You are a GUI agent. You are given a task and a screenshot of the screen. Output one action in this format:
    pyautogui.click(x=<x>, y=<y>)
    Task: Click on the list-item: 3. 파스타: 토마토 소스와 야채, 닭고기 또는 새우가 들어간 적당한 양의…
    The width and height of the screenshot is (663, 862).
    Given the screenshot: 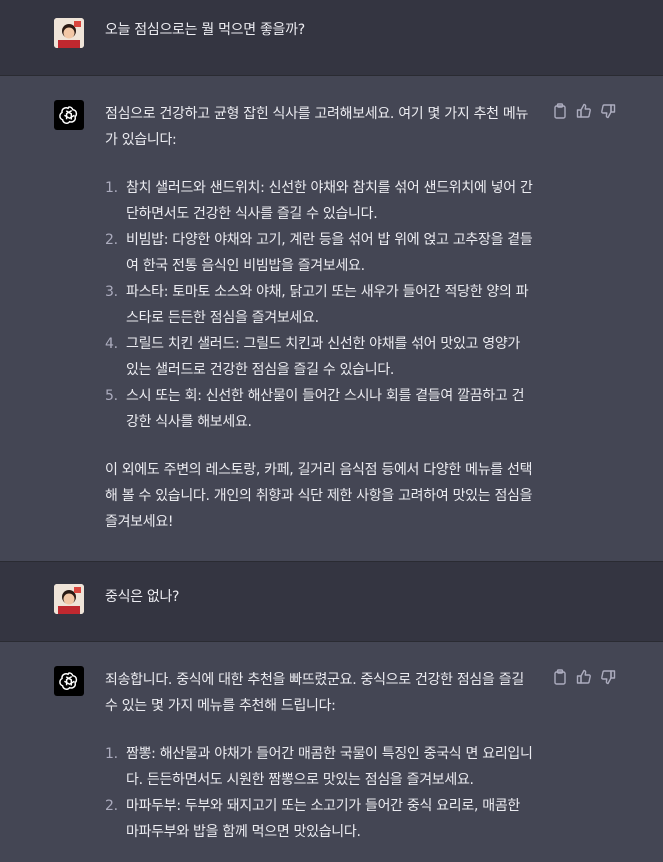 What is the action you would take?
    pyautogui.click(x=319, y=305)
    